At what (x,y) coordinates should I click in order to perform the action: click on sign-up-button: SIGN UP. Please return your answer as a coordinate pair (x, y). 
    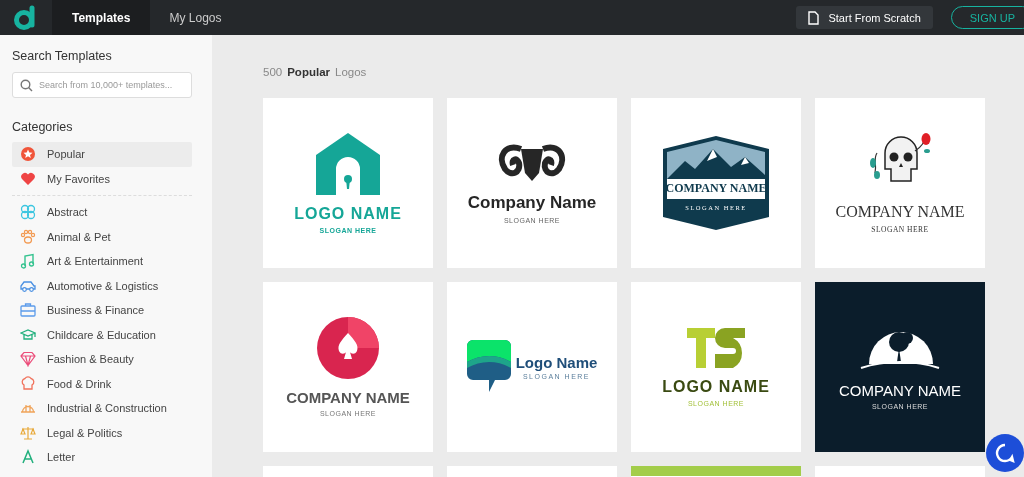
    Looking at the image, I should click on (987, 17).